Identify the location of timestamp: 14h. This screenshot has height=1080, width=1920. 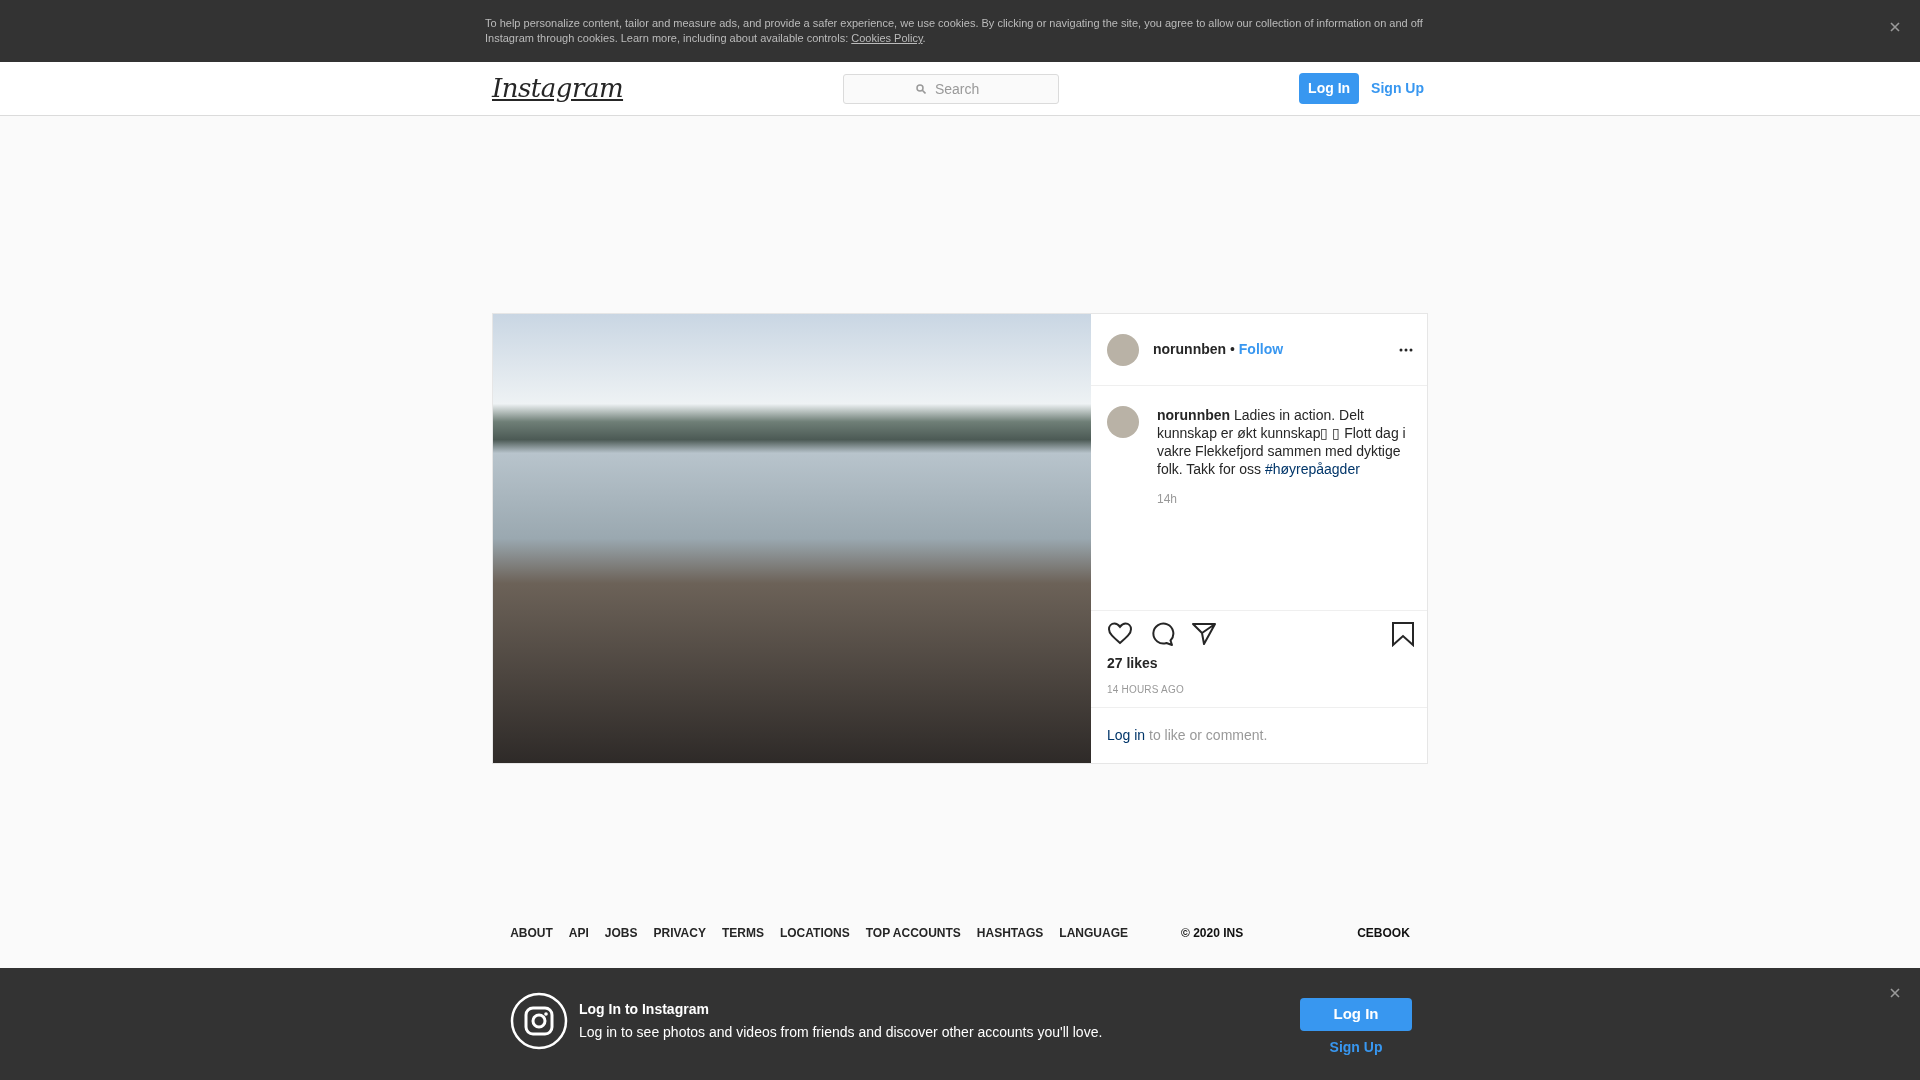
(1168, 499).